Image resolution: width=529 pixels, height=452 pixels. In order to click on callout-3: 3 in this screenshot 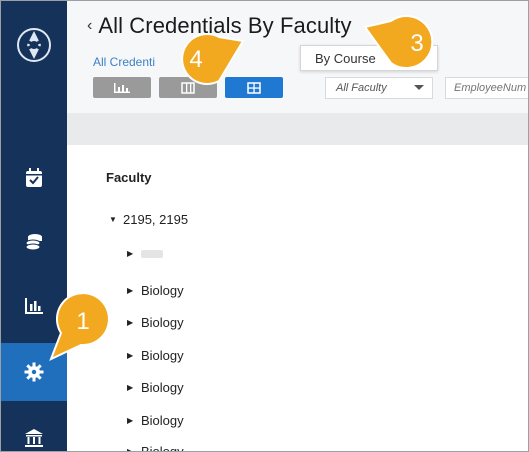, I will do `click(398, 42)`.